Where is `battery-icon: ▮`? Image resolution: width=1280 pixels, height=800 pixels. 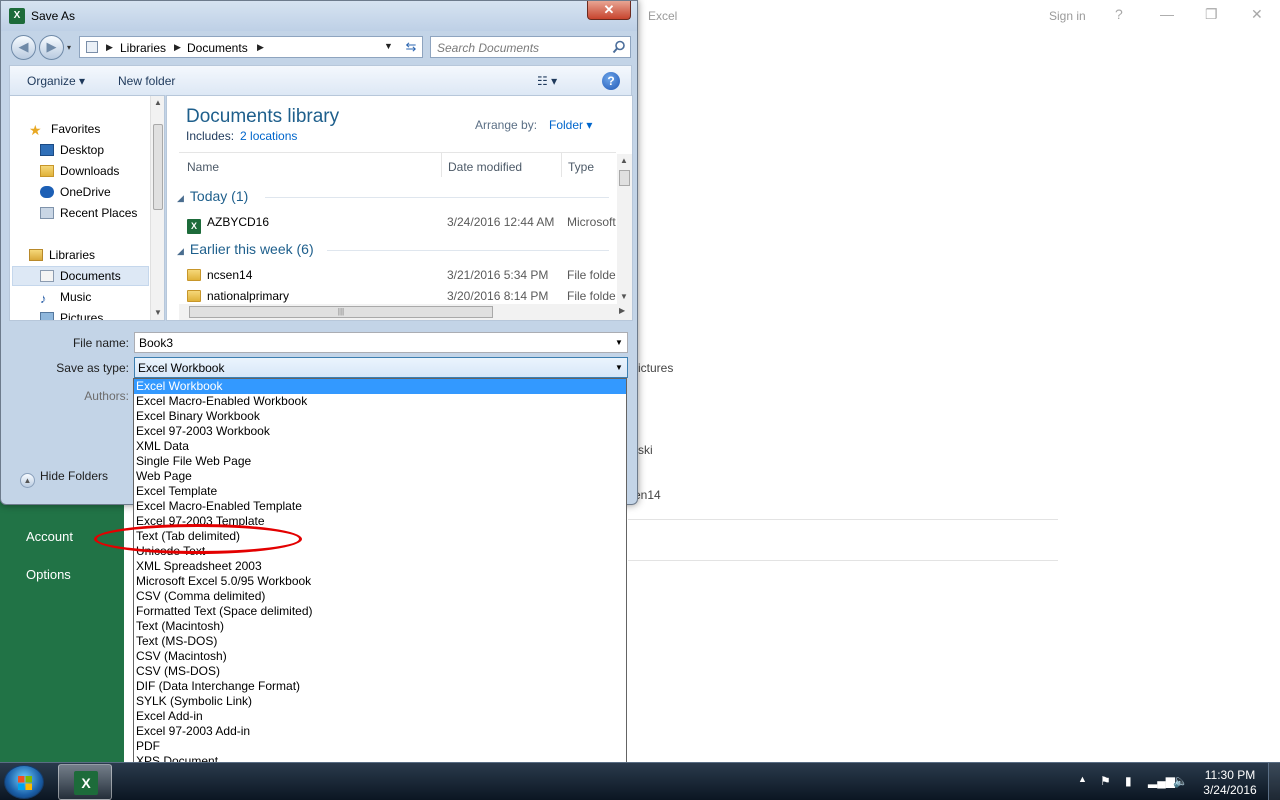
battery-icon: ▮ is located at coordinates (1128, 781).